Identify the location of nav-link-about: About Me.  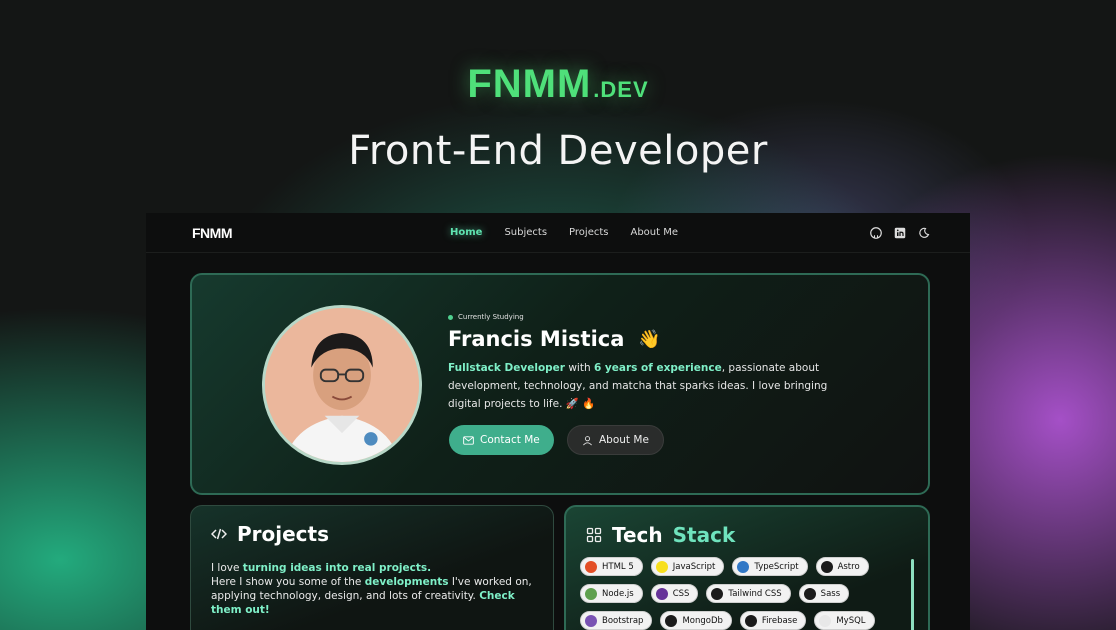
(654, 232).